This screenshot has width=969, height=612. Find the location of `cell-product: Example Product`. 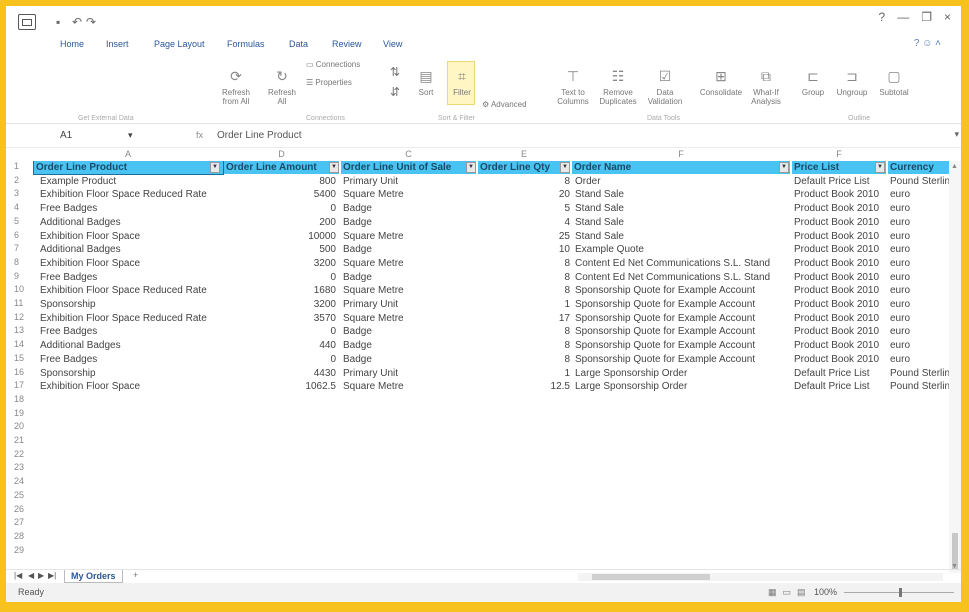

cell-product: Example Product is located at coordinates (131, 181).